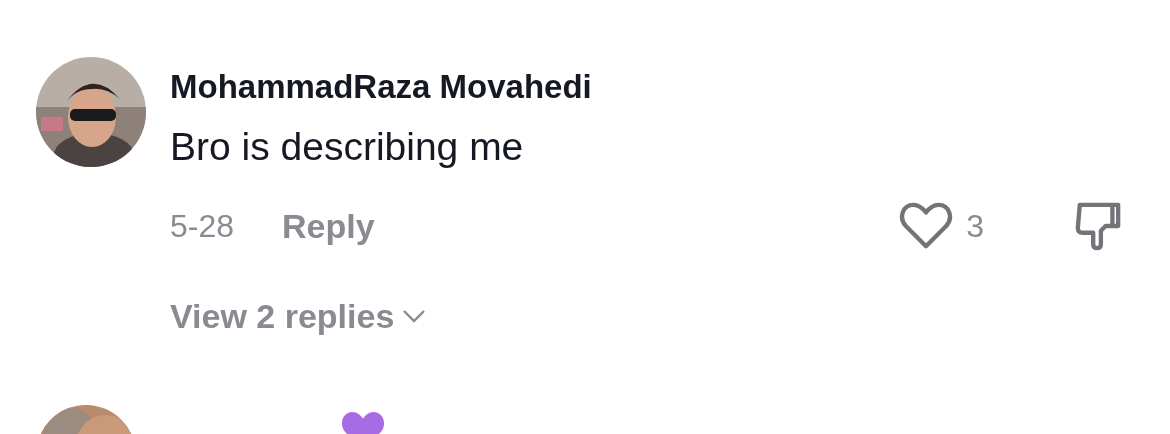 The width and height of the screenshot is (1170, 434). What do you see at coordinates (298, 316) in the screenshot?
I see `view-replies-button: View 2 replies` at bounding box center [298, 316].